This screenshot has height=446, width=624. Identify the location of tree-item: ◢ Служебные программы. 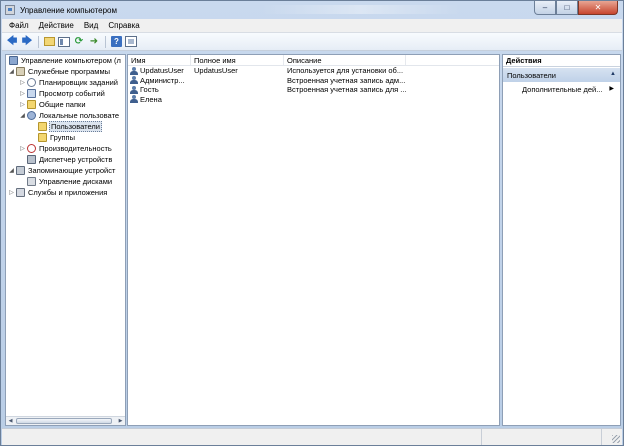
(65, 71).